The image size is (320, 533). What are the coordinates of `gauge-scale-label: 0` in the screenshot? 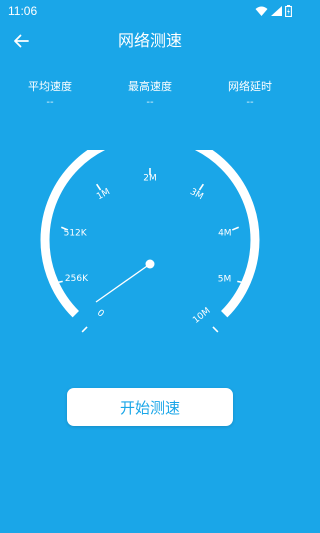 It's located at (100, 314).